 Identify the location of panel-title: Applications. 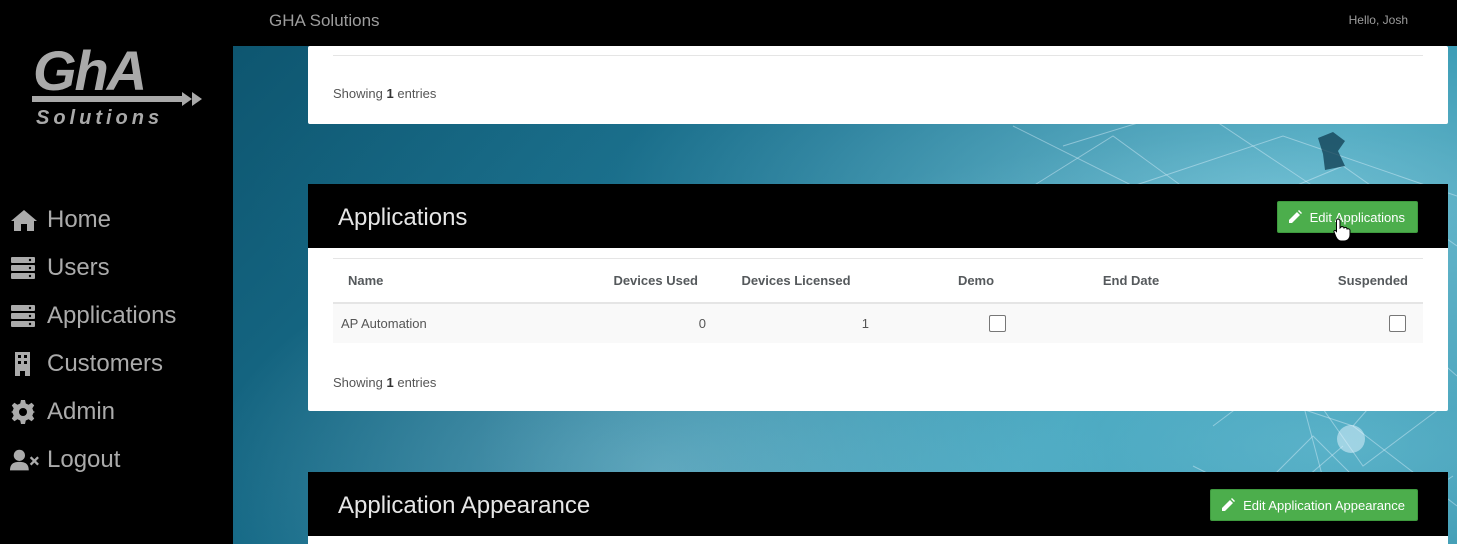
(403, 217).